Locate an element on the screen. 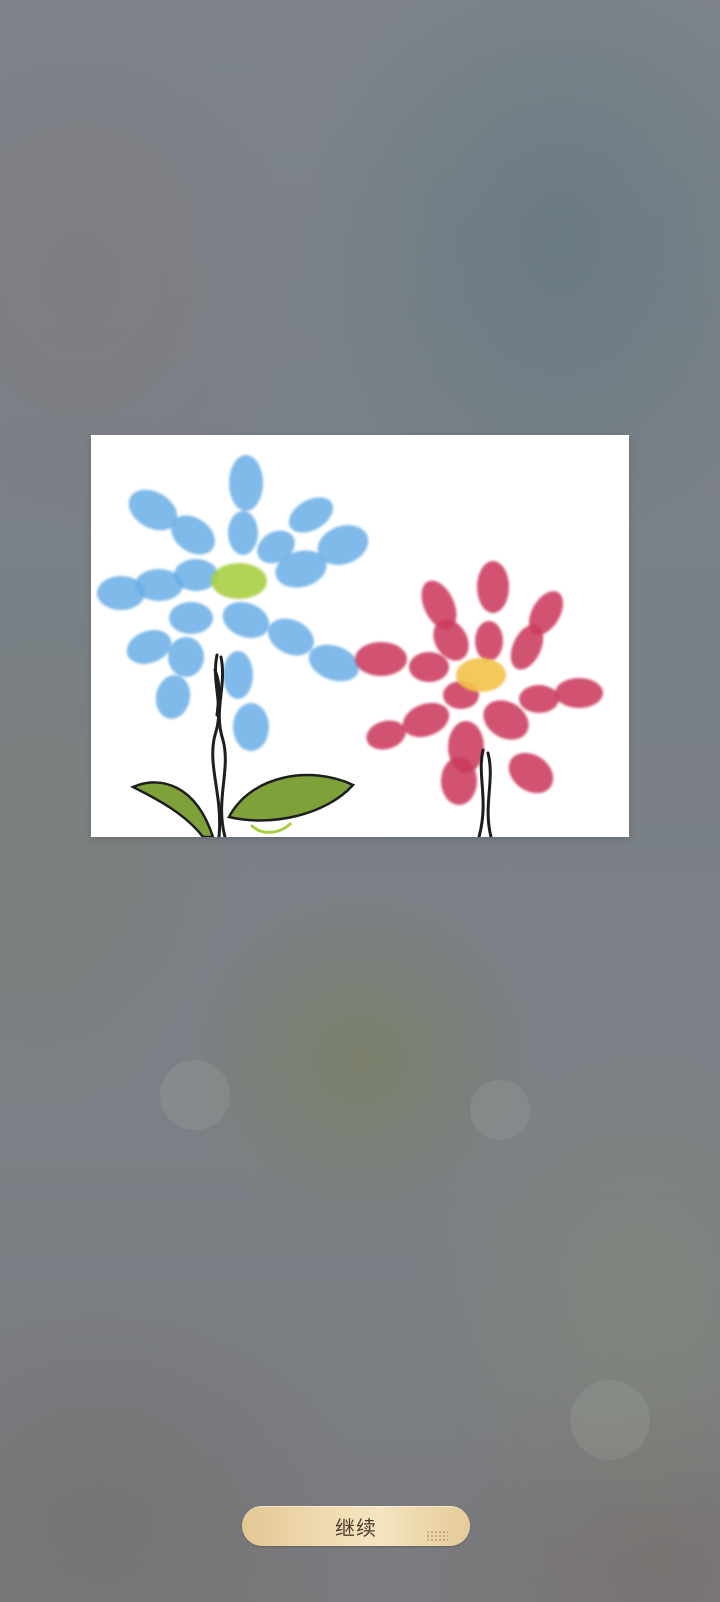 This screenshot has width=720, height=1602. left-leaf is located at coordinates (172, 809).